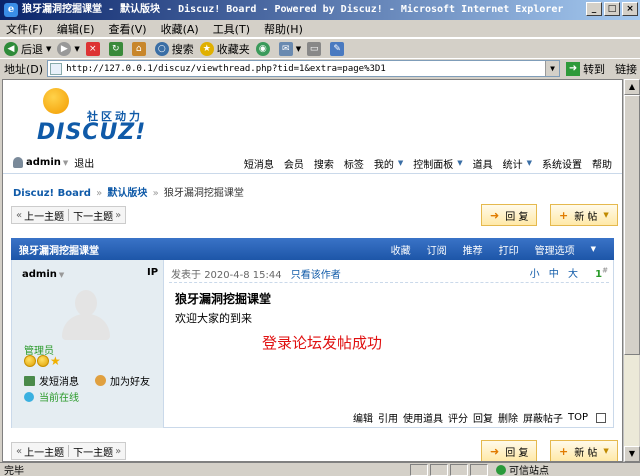  I want to click on post-select-checkbox, so click(601, 417).